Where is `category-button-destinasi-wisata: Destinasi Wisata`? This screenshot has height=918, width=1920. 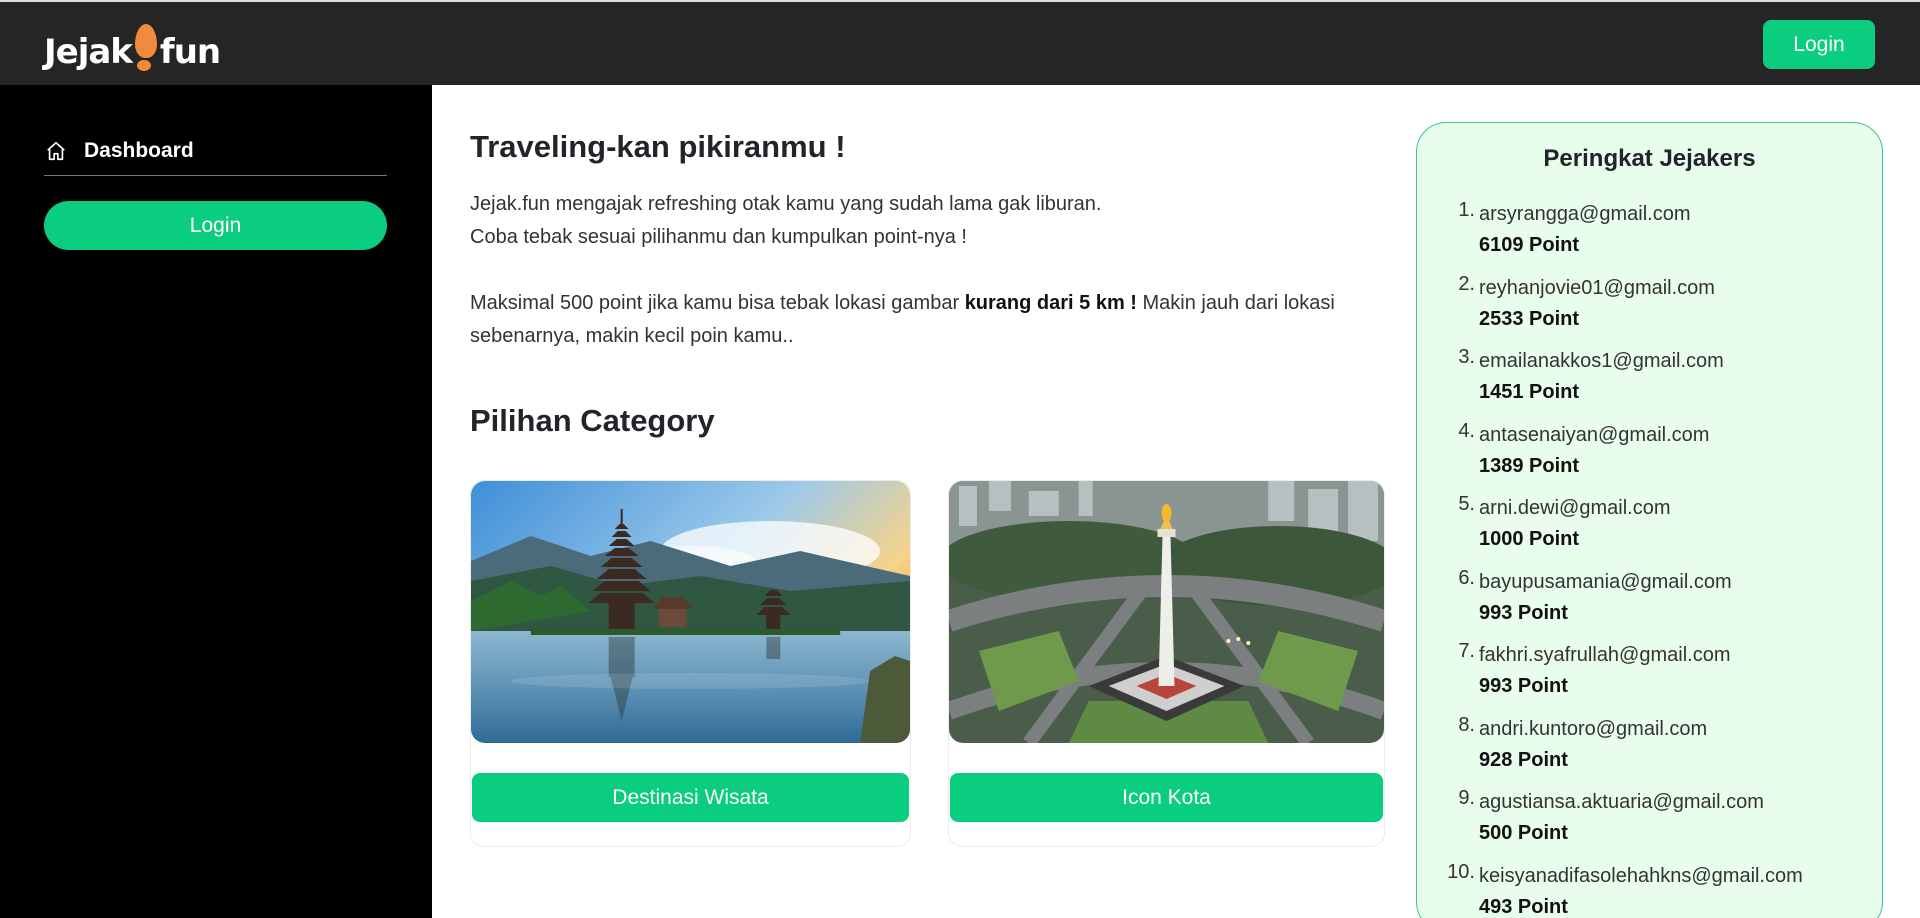
category-button-destinasi-wisata: Destinasi Wisata is located at coordinates (690, 797).